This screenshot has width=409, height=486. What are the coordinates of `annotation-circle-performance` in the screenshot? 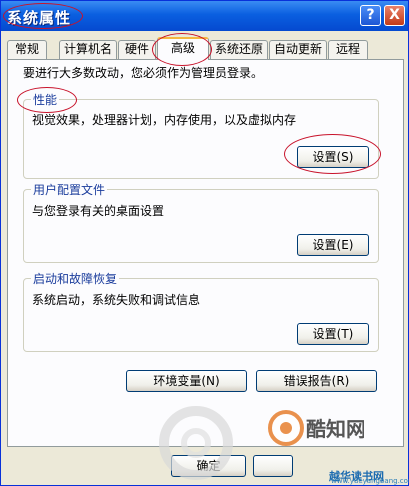 It's located at (47, 100).